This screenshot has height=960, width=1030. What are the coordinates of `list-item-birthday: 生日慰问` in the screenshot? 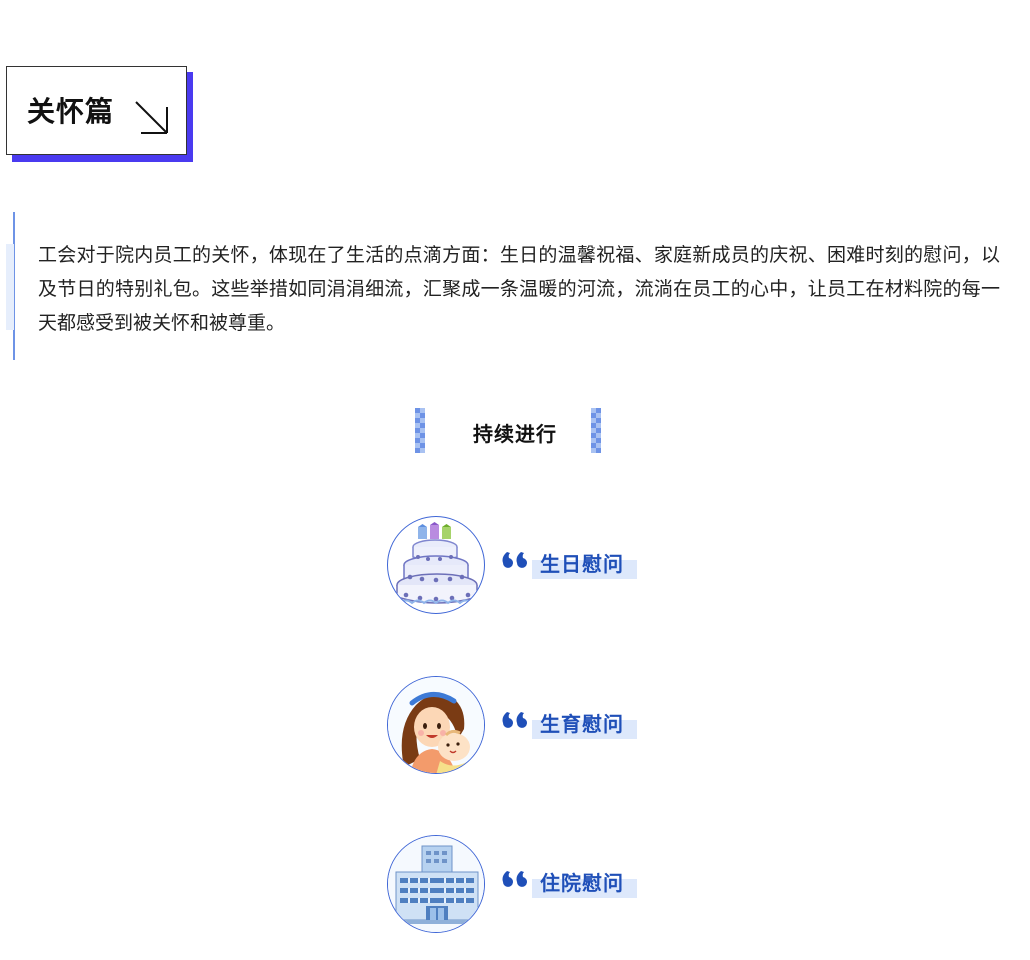 It's located at (517, 565).